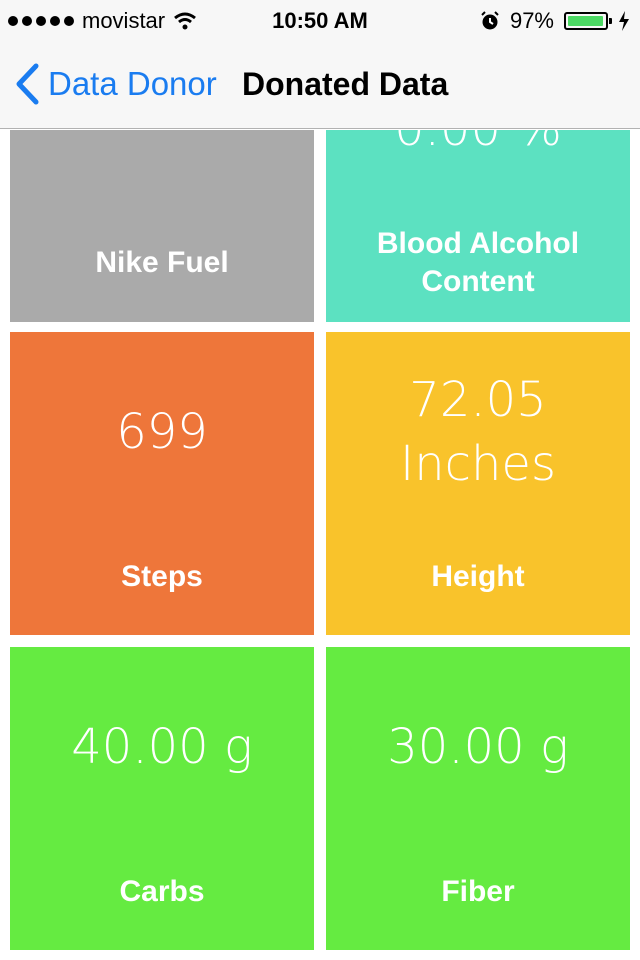 This screenshot has height=960, width=640. I want to click on status-right: 97%, so click(555, 21).